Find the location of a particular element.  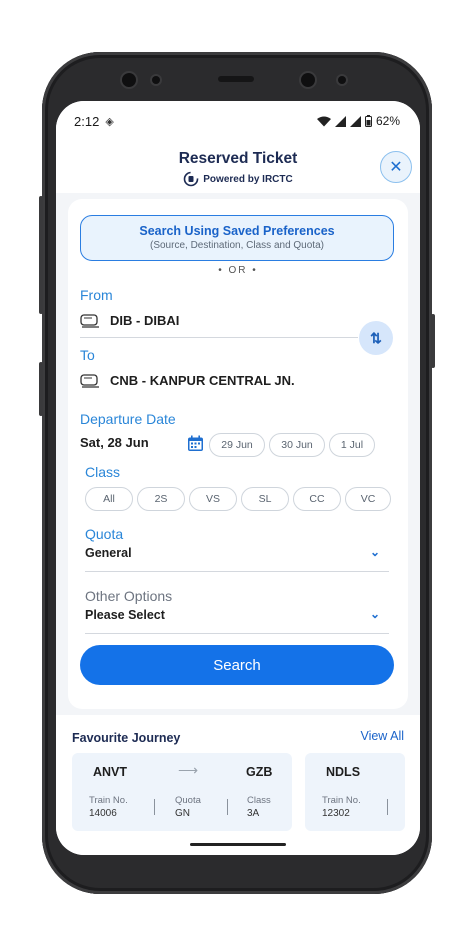

camera-bar is located at coordinates (237, 78).